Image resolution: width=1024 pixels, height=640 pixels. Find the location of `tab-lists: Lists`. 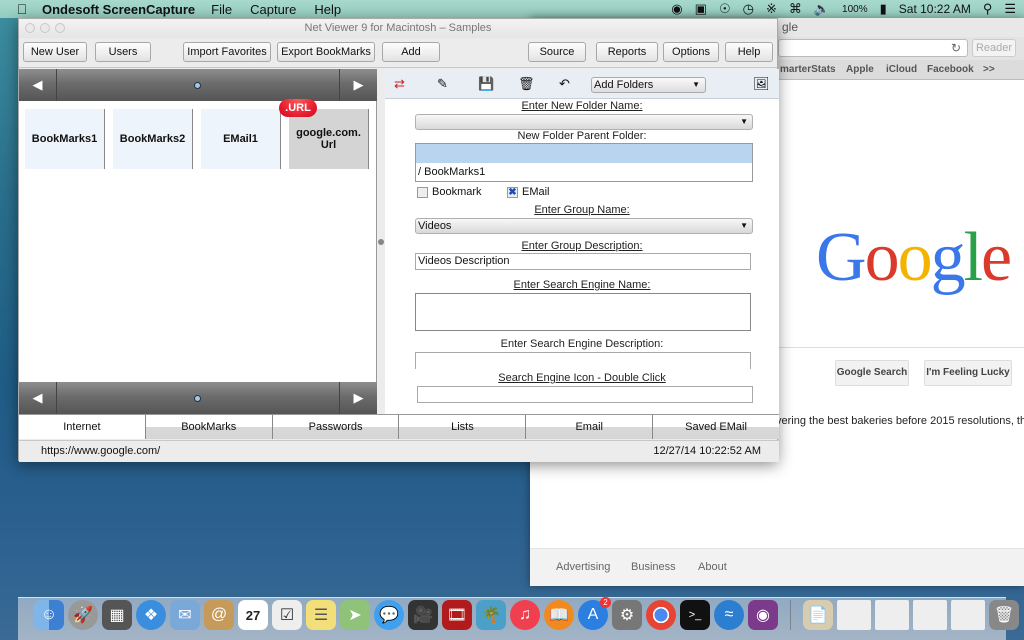

tab-lists: Lists is located at coordinates (463, 427).